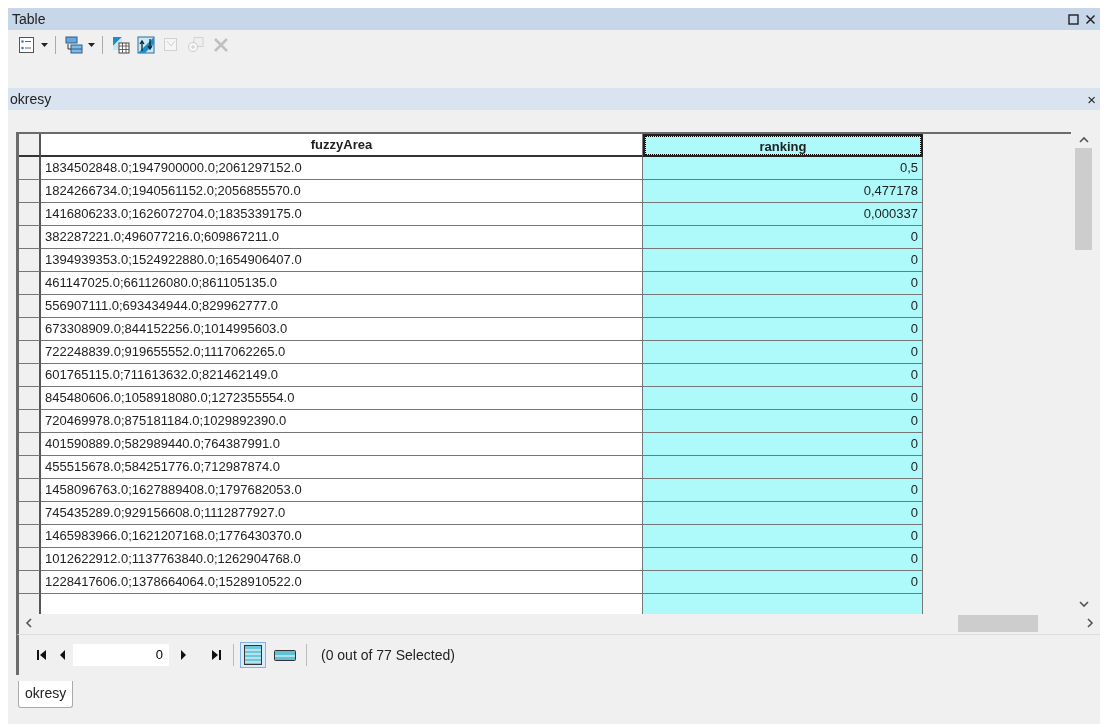 The height and width of the screenshot is (724, 1107). What do you see at coordinates (342, 237) in the screenshot?
I see `table-cell: 382287221.0;496077216.0;609867211.0` at bounding box center [342, 237].